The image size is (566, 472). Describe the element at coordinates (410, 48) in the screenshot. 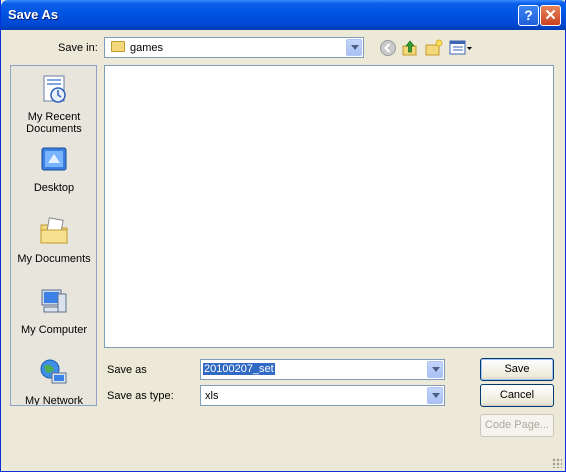

I see `up-folder-icon` at that location.